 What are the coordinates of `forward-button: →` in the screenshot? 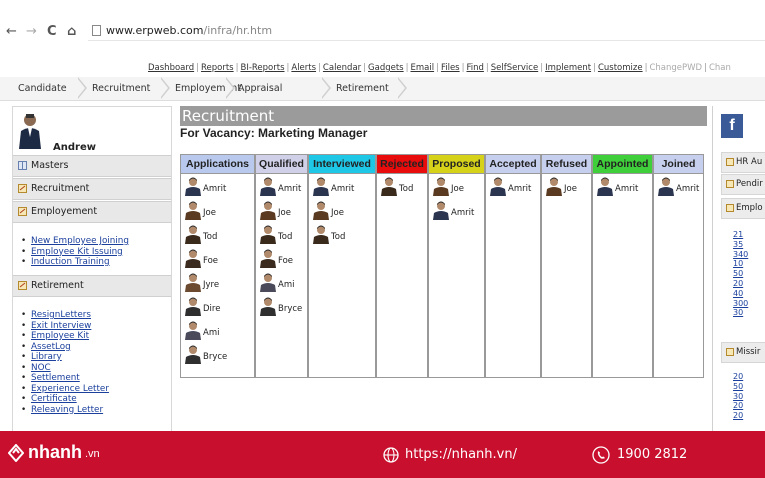 It's located at (31, 31).